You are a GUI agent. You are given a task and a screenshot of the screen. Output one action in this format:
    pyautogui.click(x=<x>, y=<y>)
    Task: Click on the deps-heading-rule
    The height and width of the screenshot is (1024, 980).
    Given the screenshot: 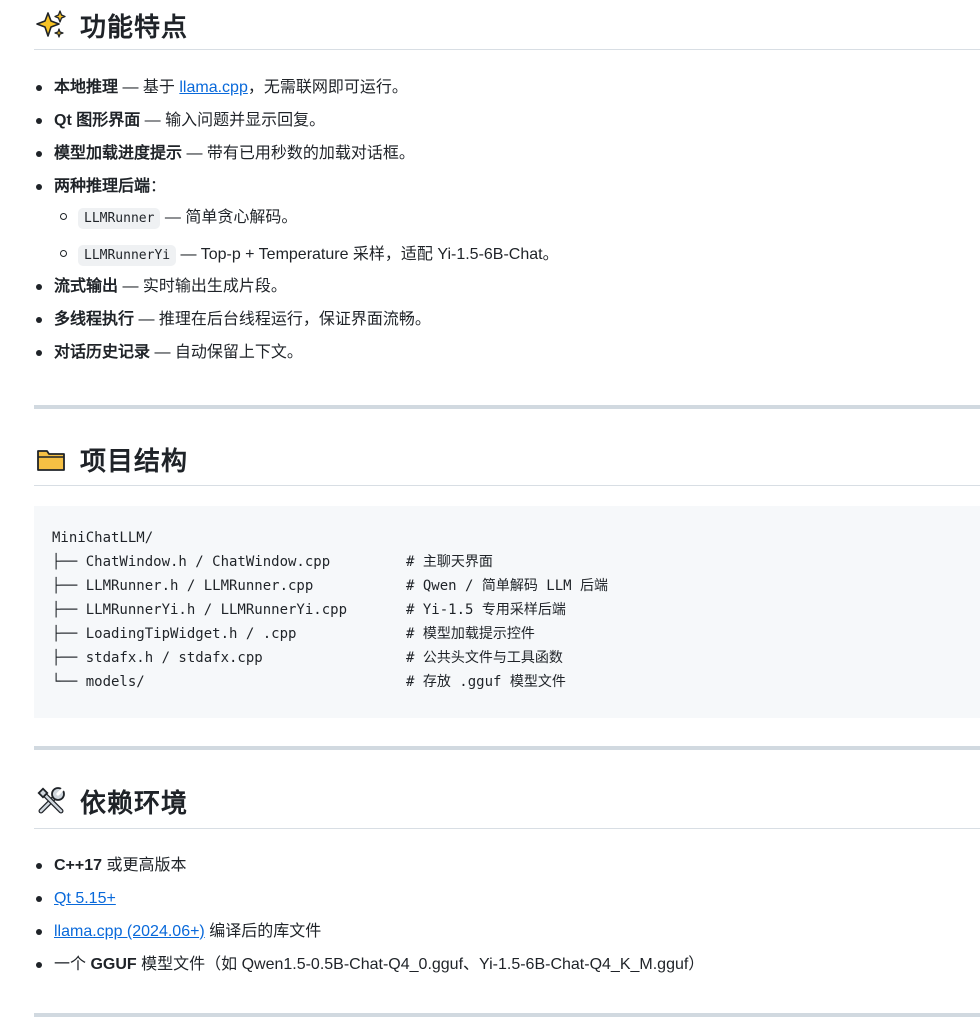 What is the action you would take?
    pyautogui.click(x=507, y=828)
    